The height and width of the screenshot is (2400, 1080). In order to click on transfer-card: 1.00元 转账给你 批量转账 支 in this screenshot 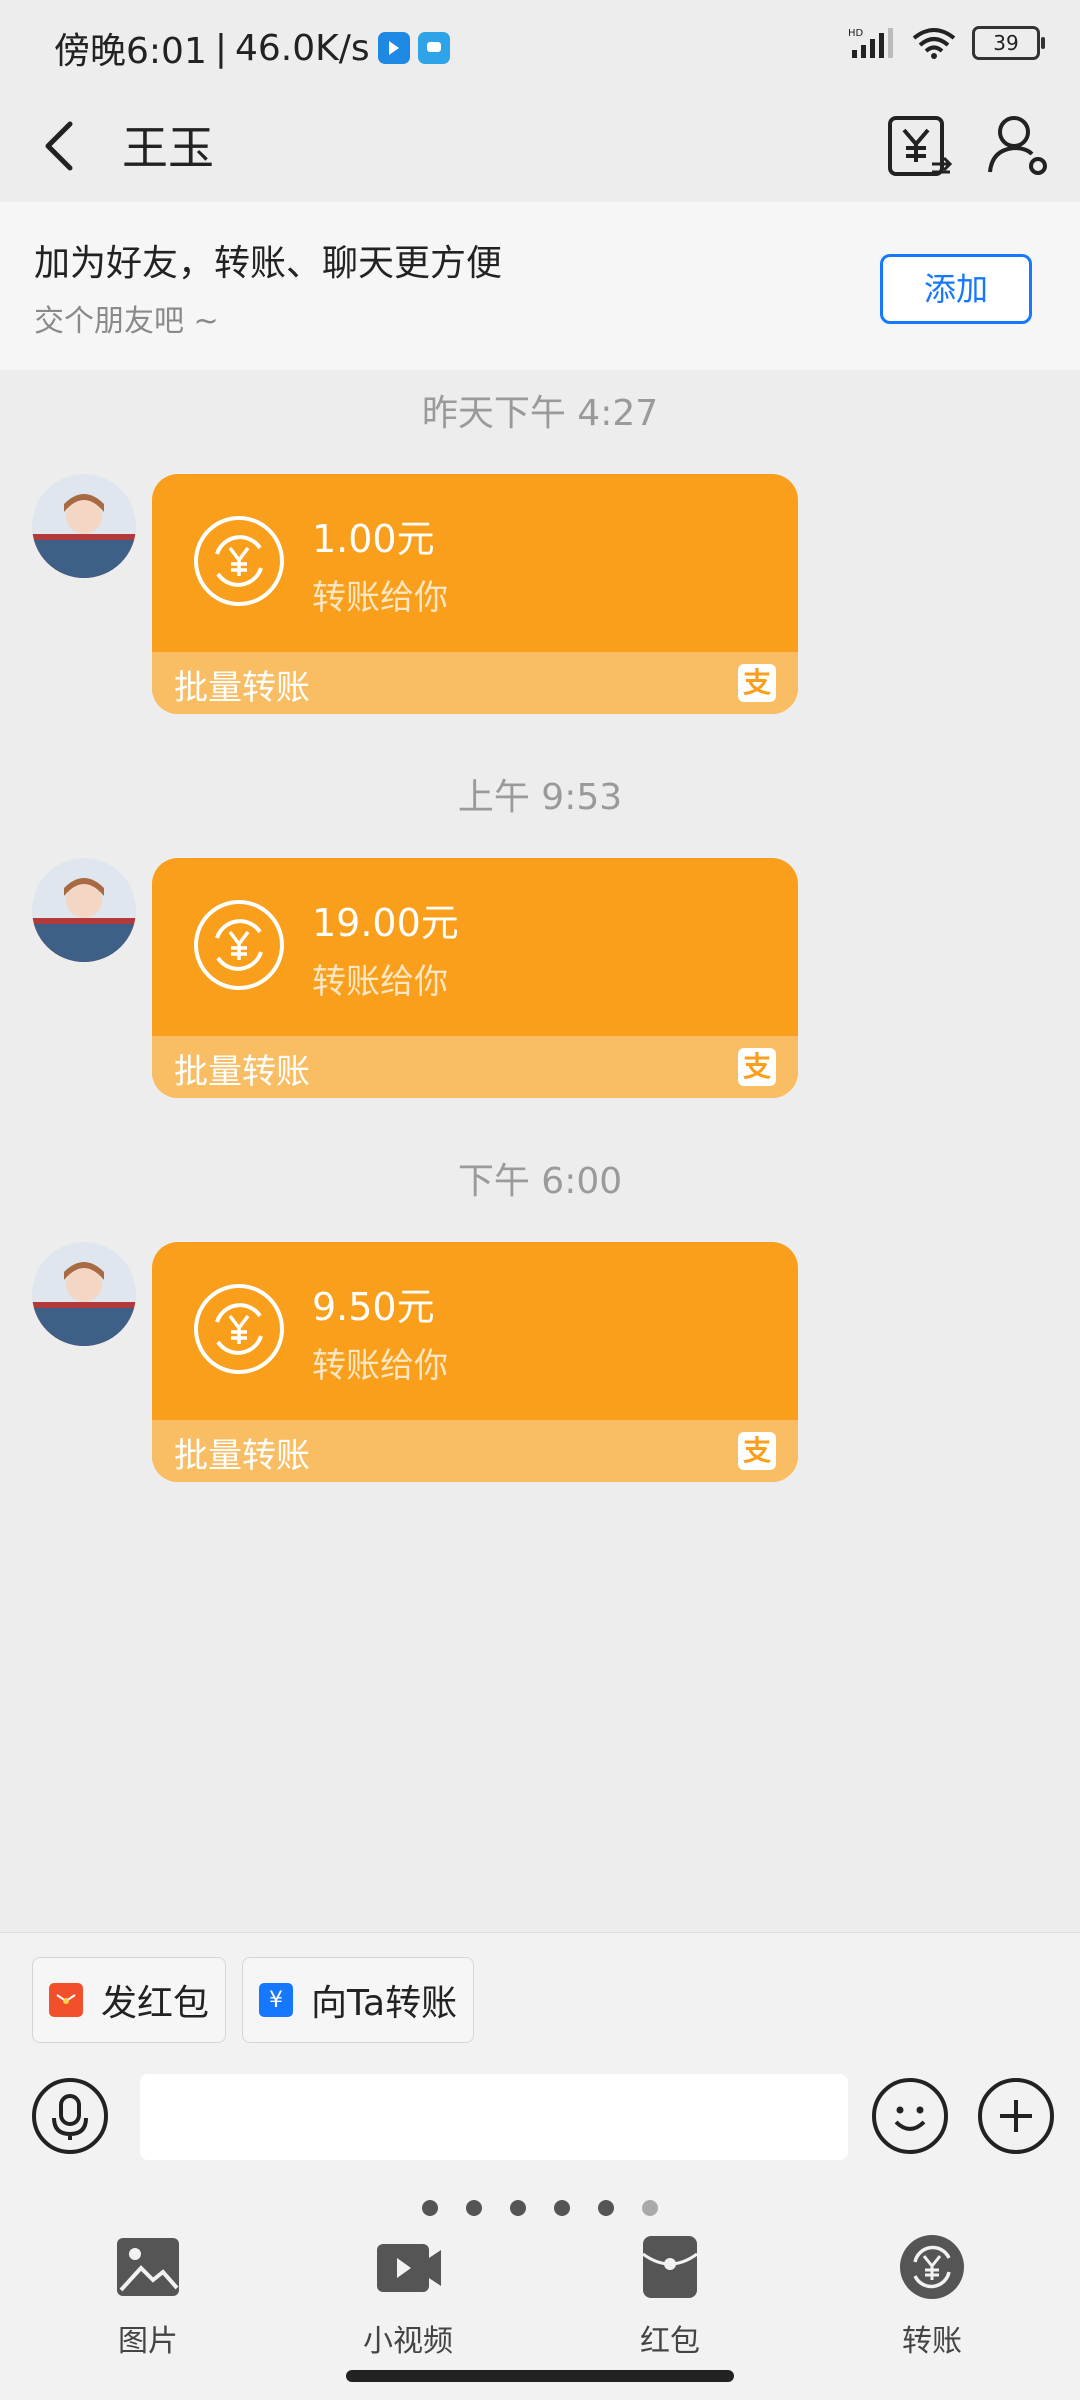, I will do `click(475, 594)`.